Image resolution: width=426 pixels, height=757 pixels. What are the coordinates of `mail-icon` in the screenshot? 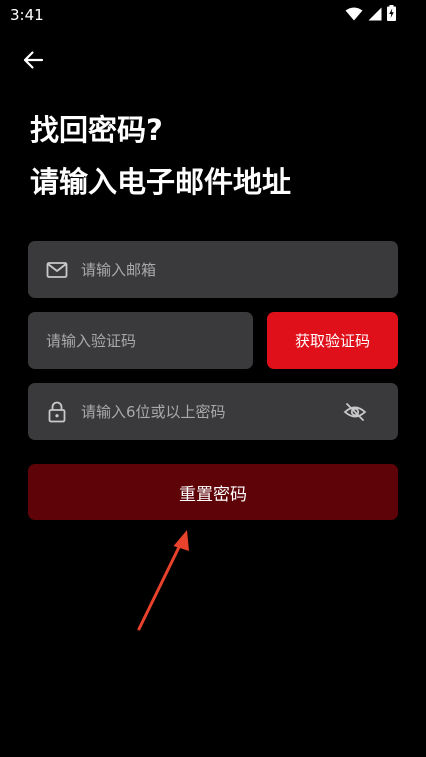 It's located at (57, 270).